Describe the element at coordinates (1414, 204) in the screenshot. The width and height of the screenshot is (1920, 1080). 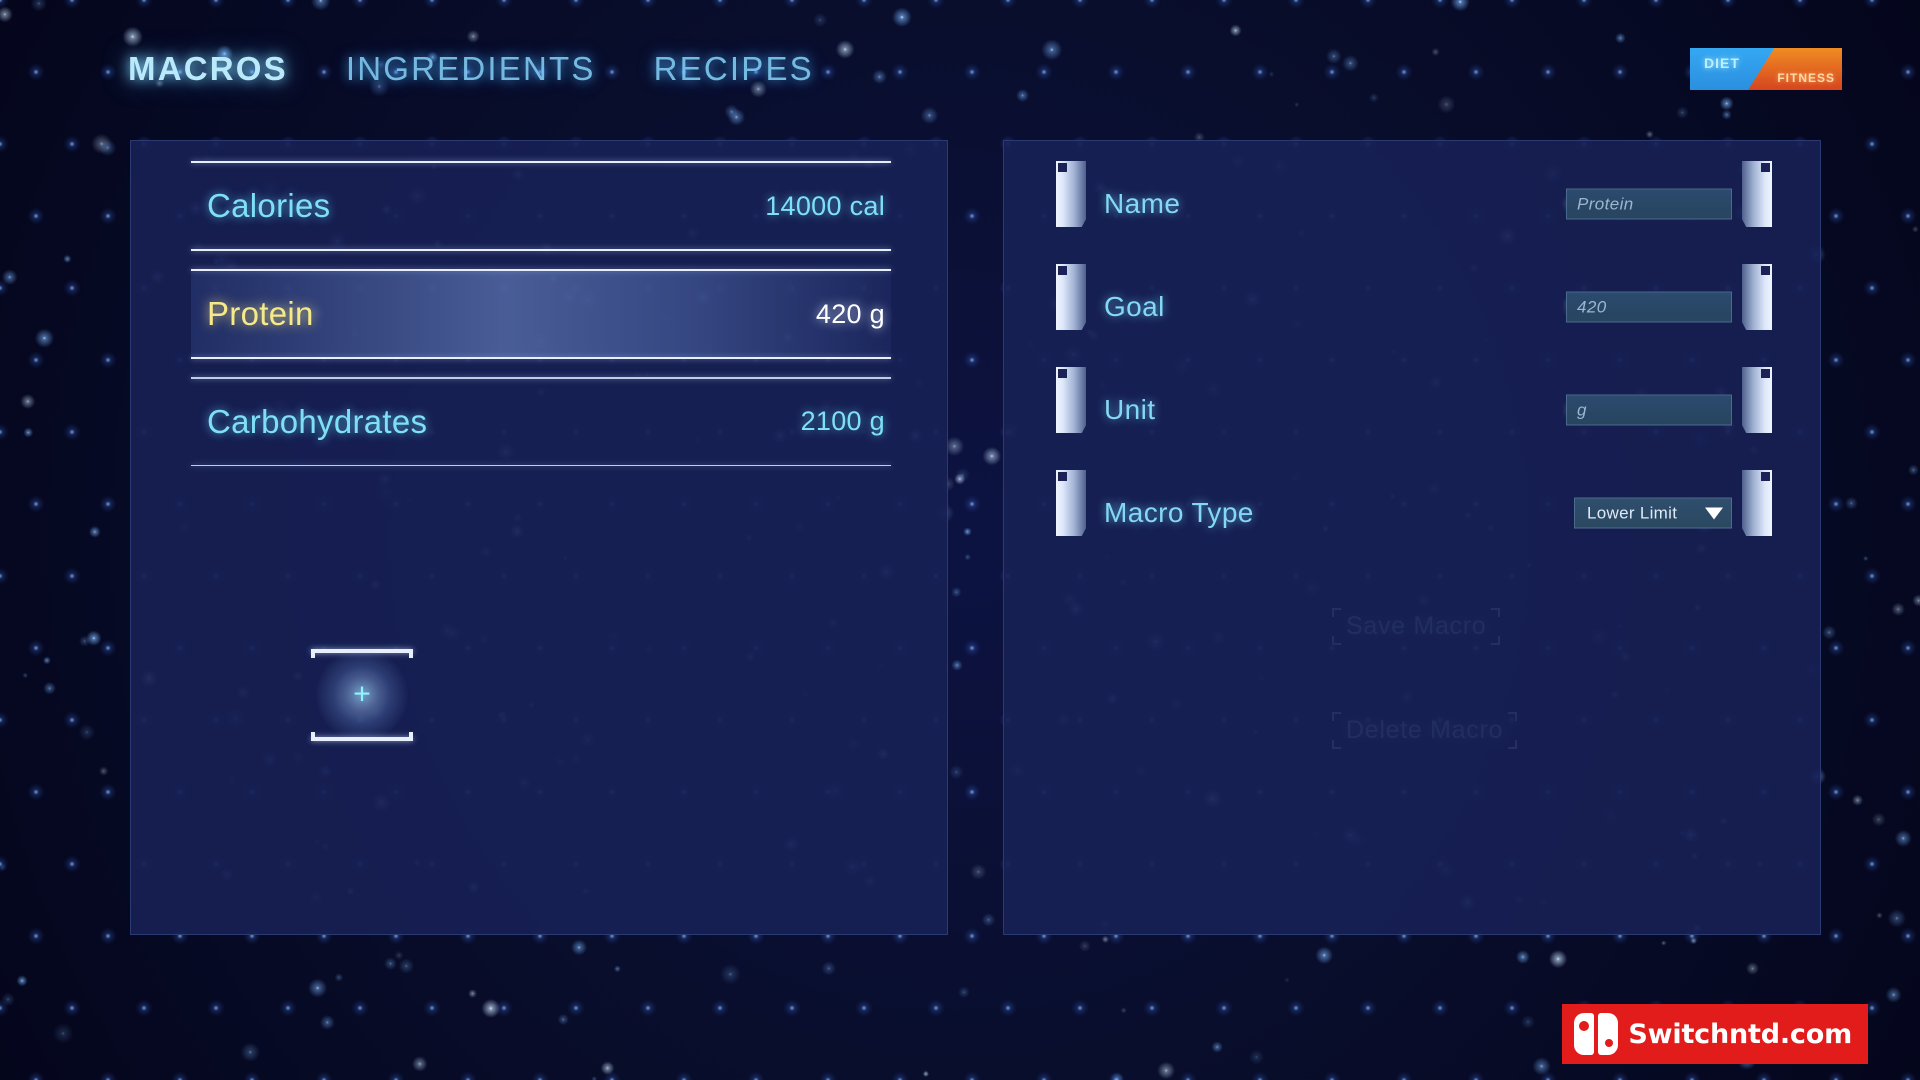
I see `form-row-name: Name Protein` at that location.